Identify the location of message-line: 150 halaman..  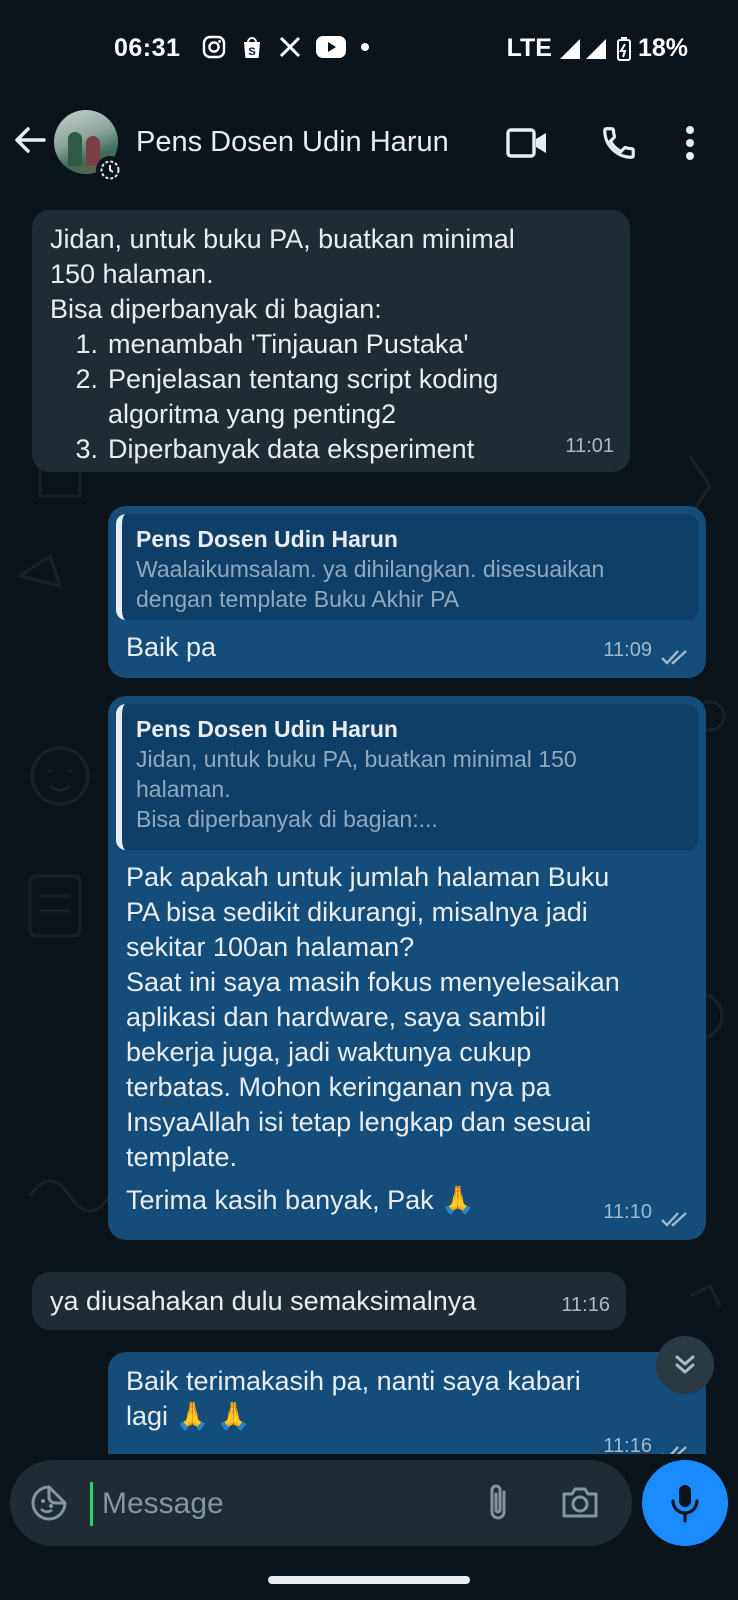
(132, 274).